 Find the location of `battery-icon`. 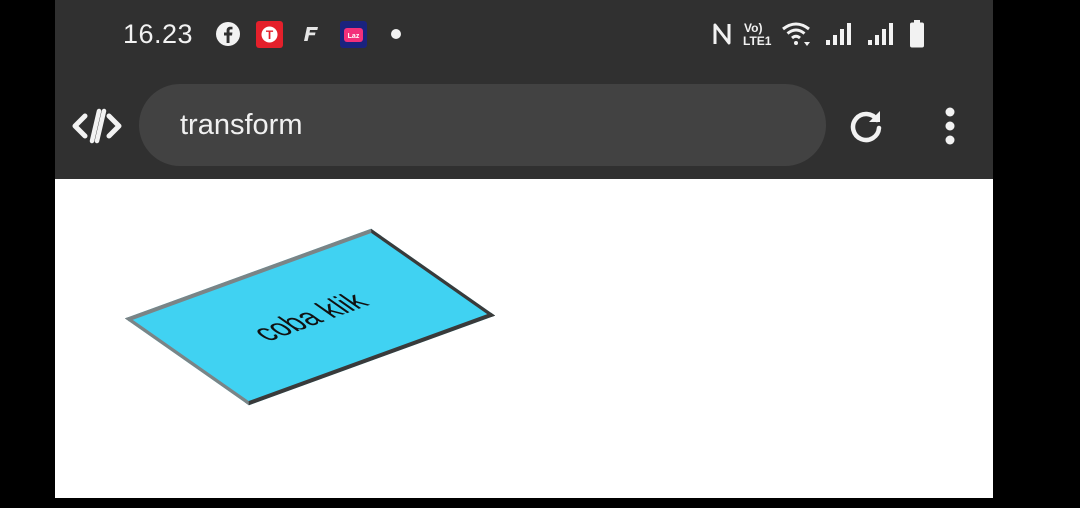

battery-icon is located at coordinates (917, 34).